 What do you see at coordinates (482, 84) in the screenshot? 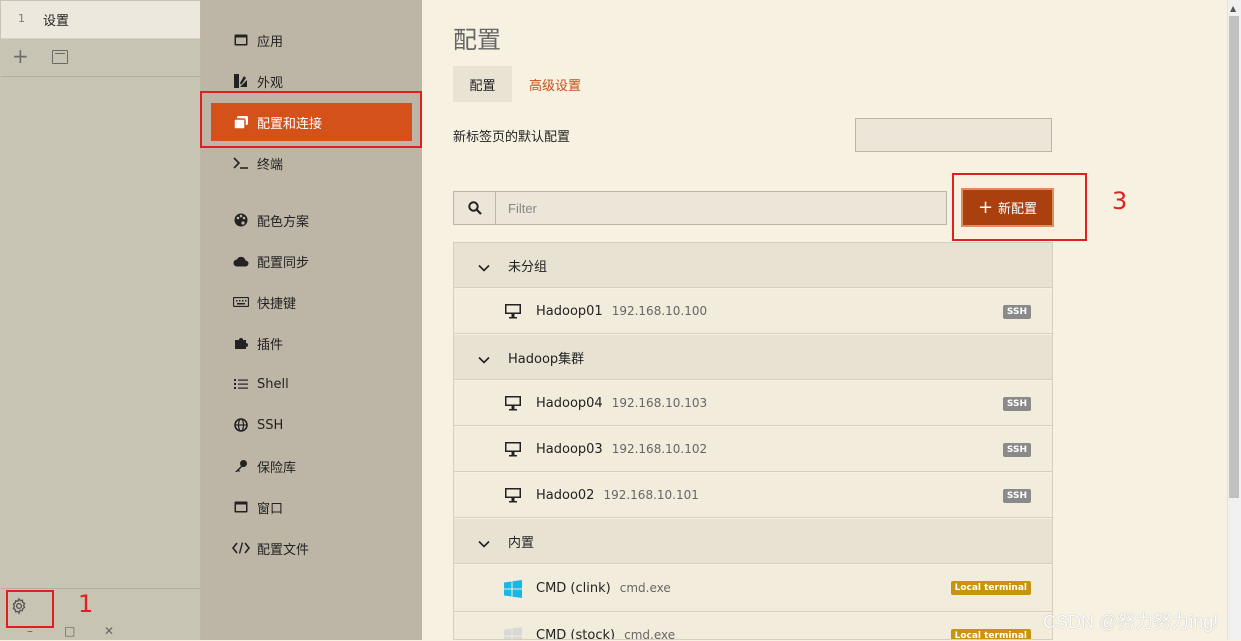
I see `tab-profiles: 配置` at bounding box center [482, 84].